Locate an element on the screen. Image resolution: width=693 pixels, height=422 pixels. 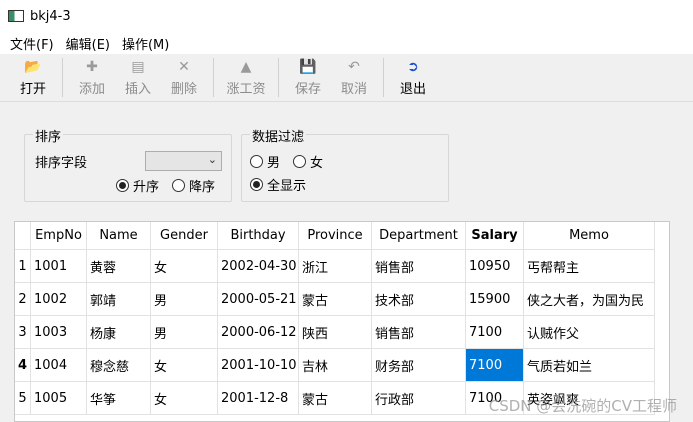
ascending-radio-circle is located at coordinates (122, 185).